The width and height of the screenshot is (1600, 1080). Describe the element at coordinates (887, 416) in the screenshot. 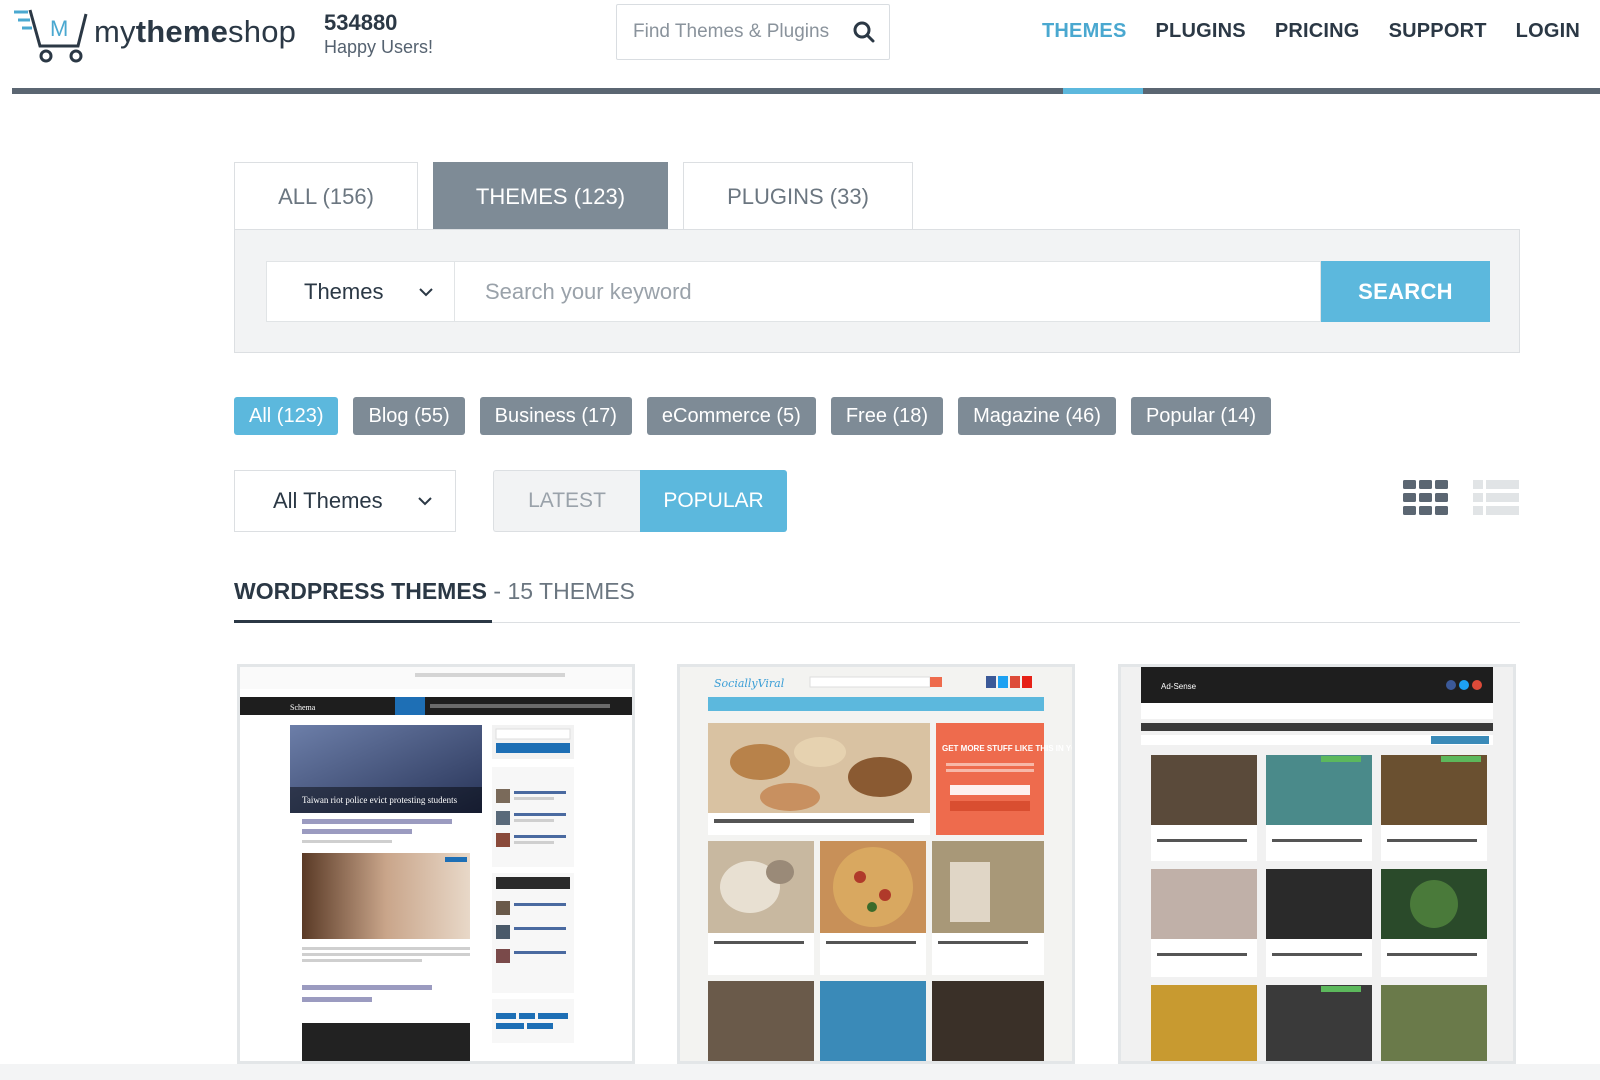

I see `filter-free: Free (18)` at that location.